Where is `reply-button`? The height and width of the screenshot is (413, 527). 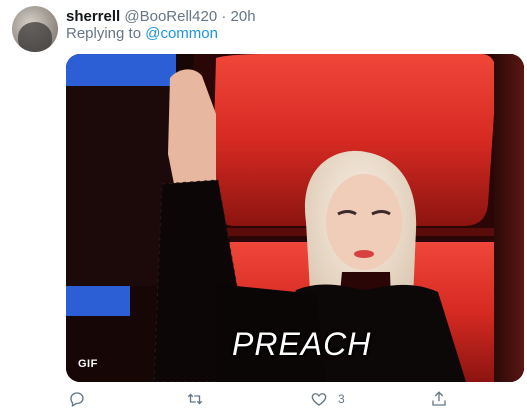 reply-button is located at coordinates (77, 399).